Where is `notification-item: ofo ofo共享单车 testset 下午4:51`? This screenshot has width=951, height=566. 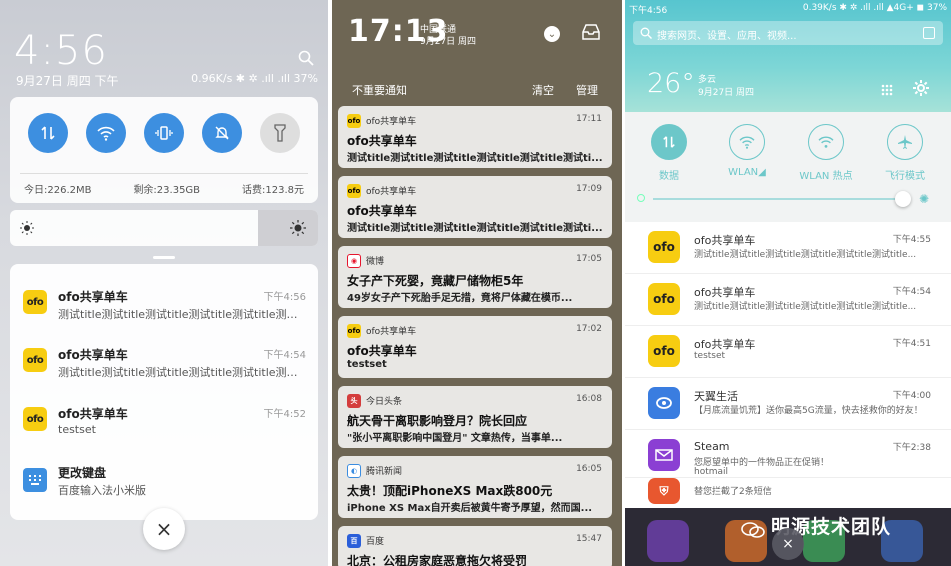 notification-item: ofo ofo共享单车 testset 下午4:51 is located at coordinates (788, 352).